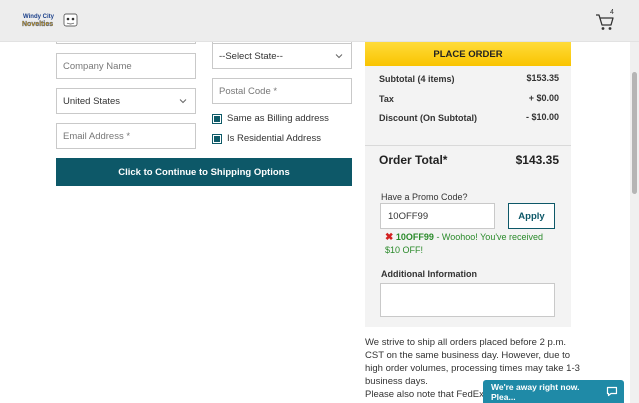 Image resolution: width=639 pixels, height=403 pixels. Describe the element at coordinates (92, 101) in the screenshot. I see `country-value: United States` at that location.